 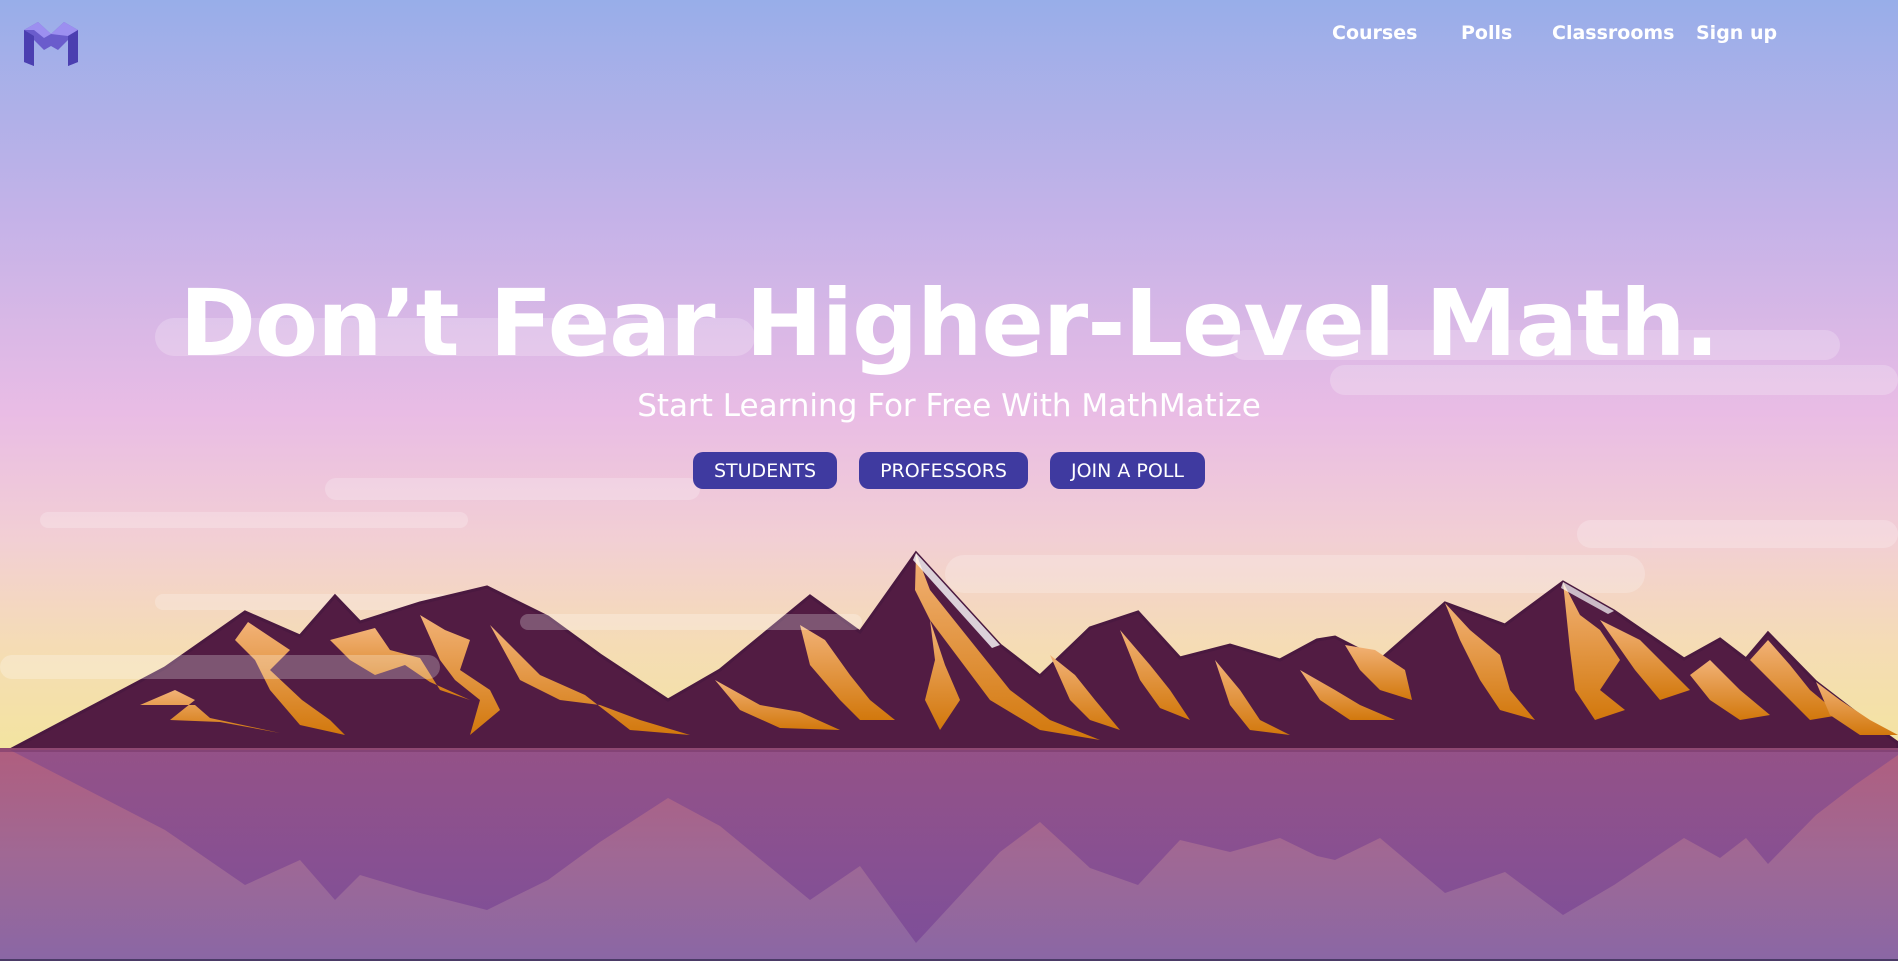 I want to click on nav-courses-link: Courses, so click(x=1374, y=33).